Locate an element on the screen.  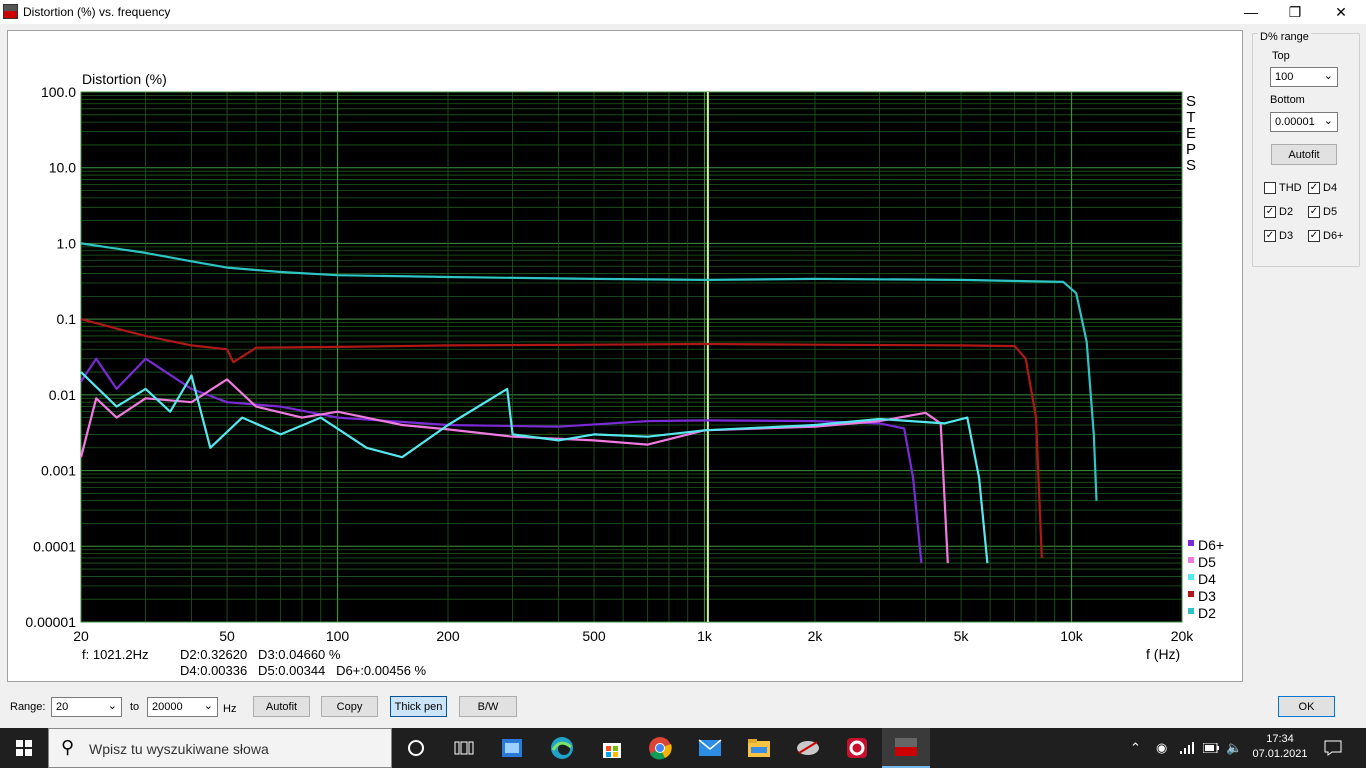
x-tick-label: 100 is located at coordinates (338, 636).